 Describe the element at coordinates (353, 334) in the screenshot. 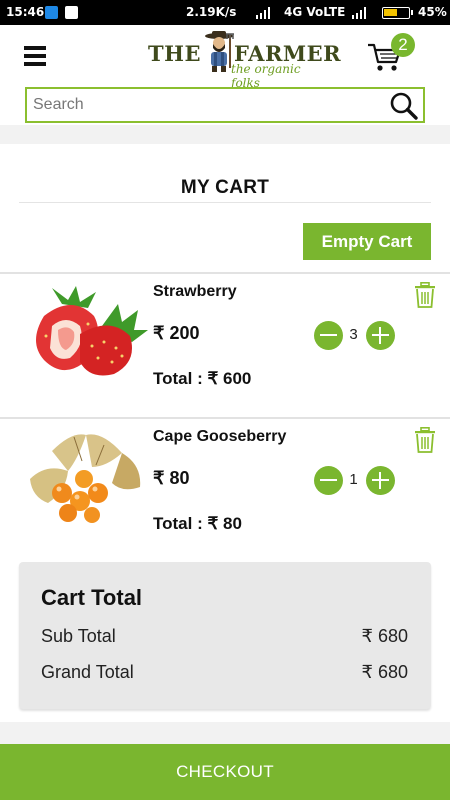

I see `item-quantity: 3` at that location.